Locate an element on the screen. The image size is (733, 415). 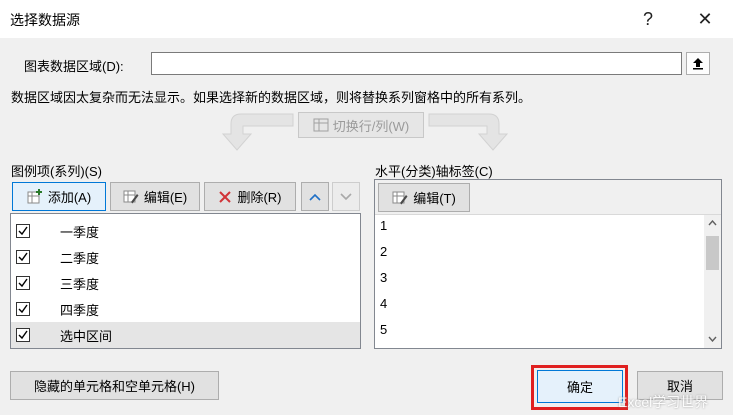
series-row-5-selected: 选中区间 is located at coordinates (185, 335).